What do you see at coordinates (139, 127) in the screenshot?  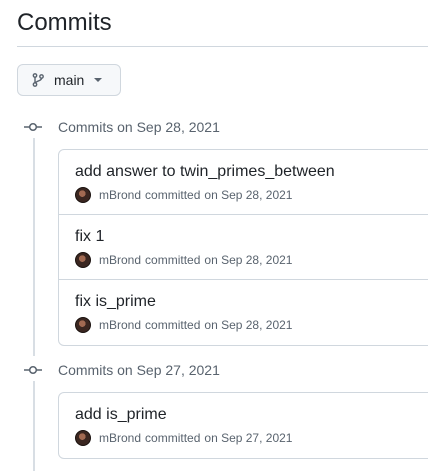 I see `commit-group-title: Commits on Sep 28, 2021` at bounding box center [139, 127].